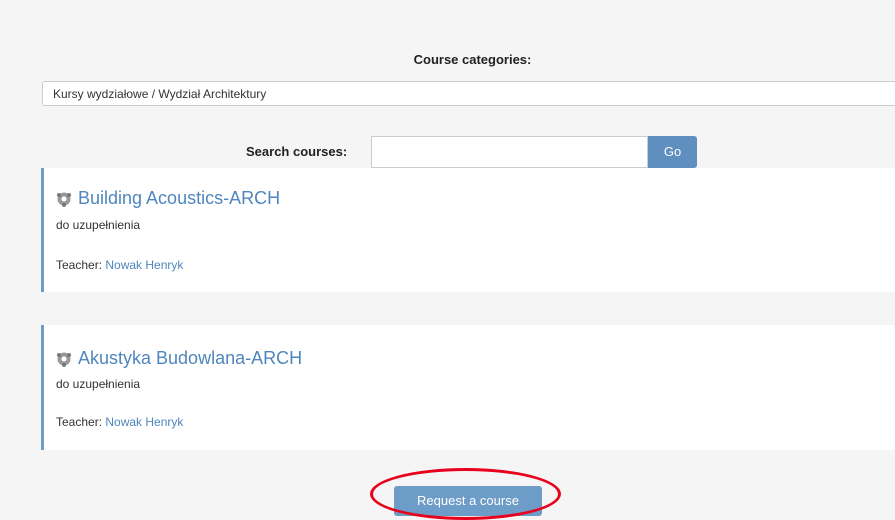  I want to click on course-title-link: Building Acoustics-ARCH, so click(168, 198).